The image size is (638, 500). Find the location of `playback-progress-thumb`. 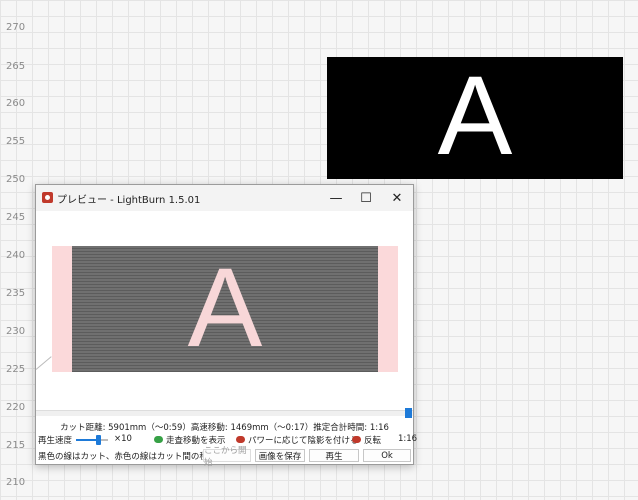

playback-progress-thumb is located at coordinates (408, 413).